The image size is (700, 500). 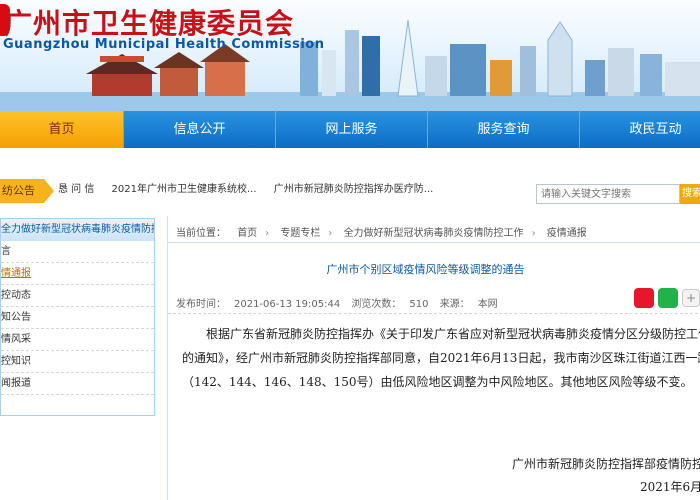 I want to click on article-title: 广州市个别区域疫情风险等级调整的通告, so click(x=425, y=269).